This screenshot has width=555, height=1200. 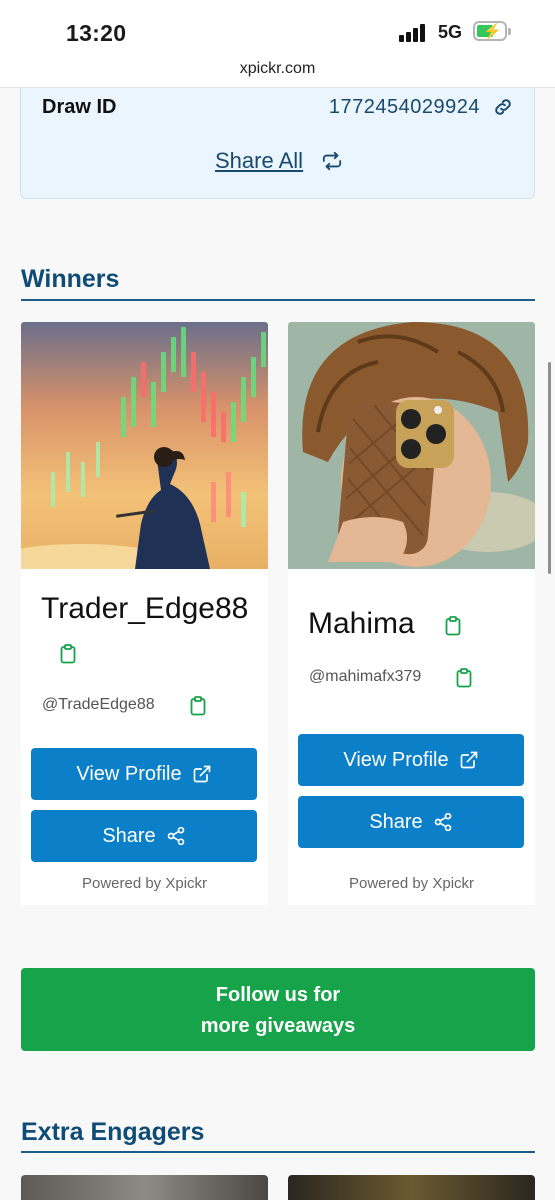 I want to click on extra-engagers-heading: Extra Engagers, so click(x=113, y=1132).